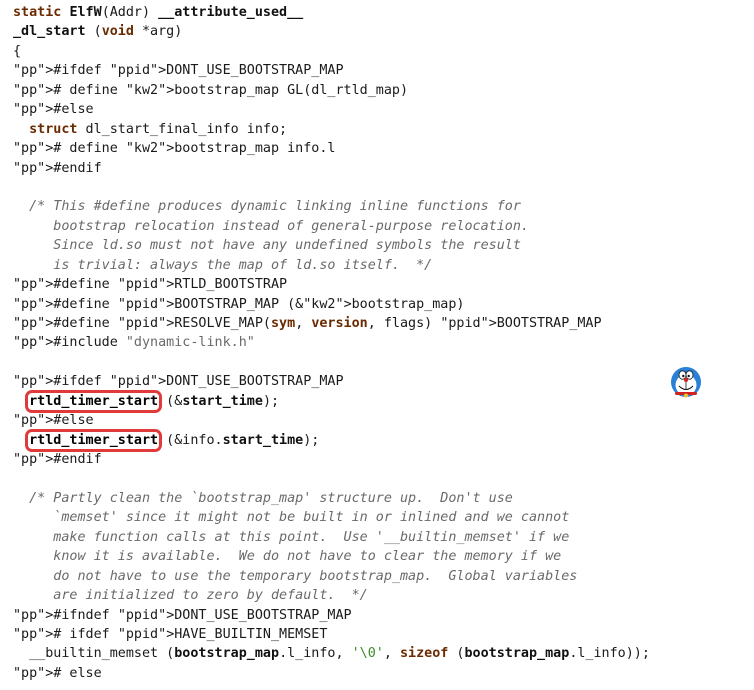  I want to click on code-line: "pp">#include "dynamic-link.h", so click(134, 343).